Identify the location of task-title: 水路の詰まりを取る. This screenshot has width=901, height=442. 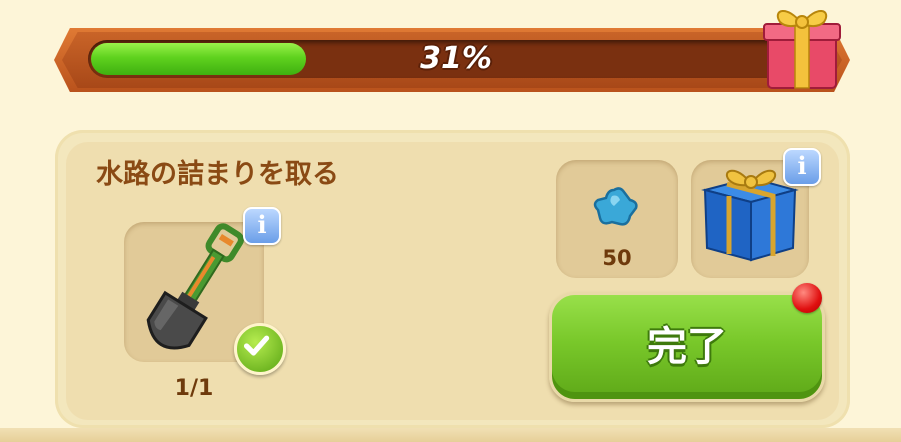
(217, 174).